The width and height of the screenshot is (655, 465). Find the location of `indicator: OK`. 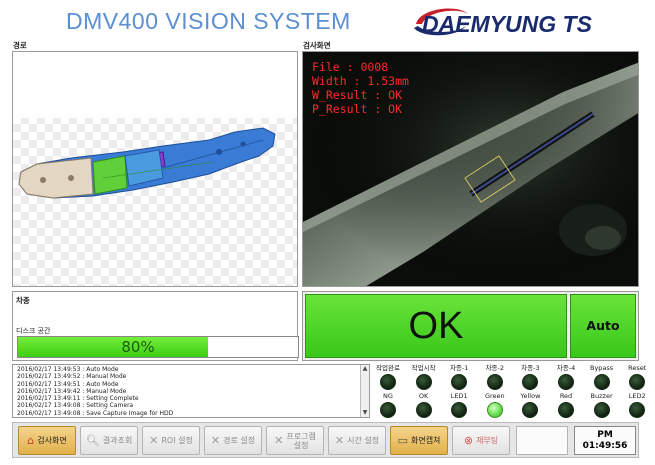

indicator: OK is located at coordinates (424, 405).